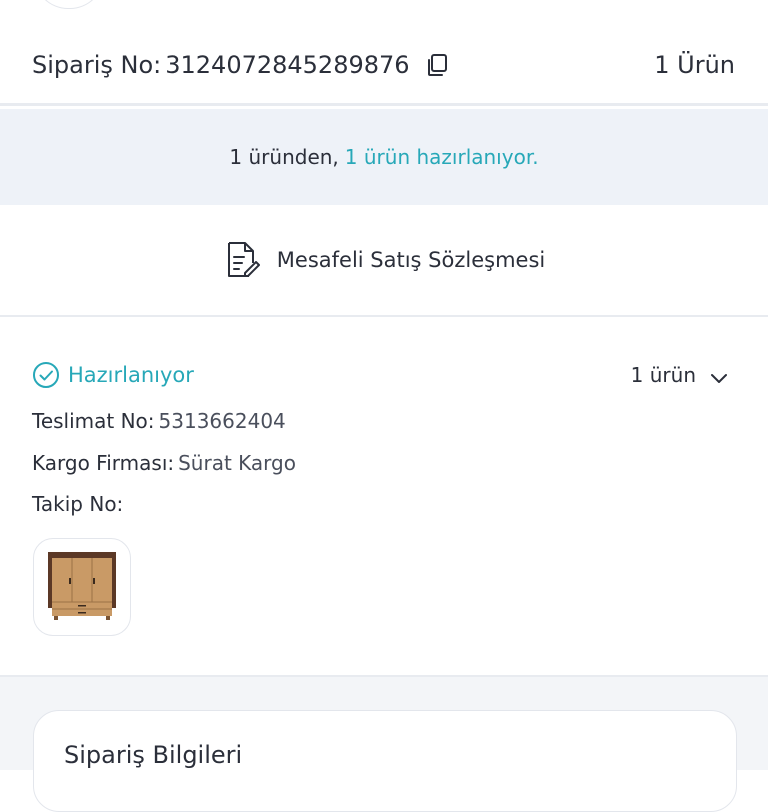 The height and width of the screenshot is (812, 768). I want to click on delivery-number-label: Teslimat No:, so click(93, 421).